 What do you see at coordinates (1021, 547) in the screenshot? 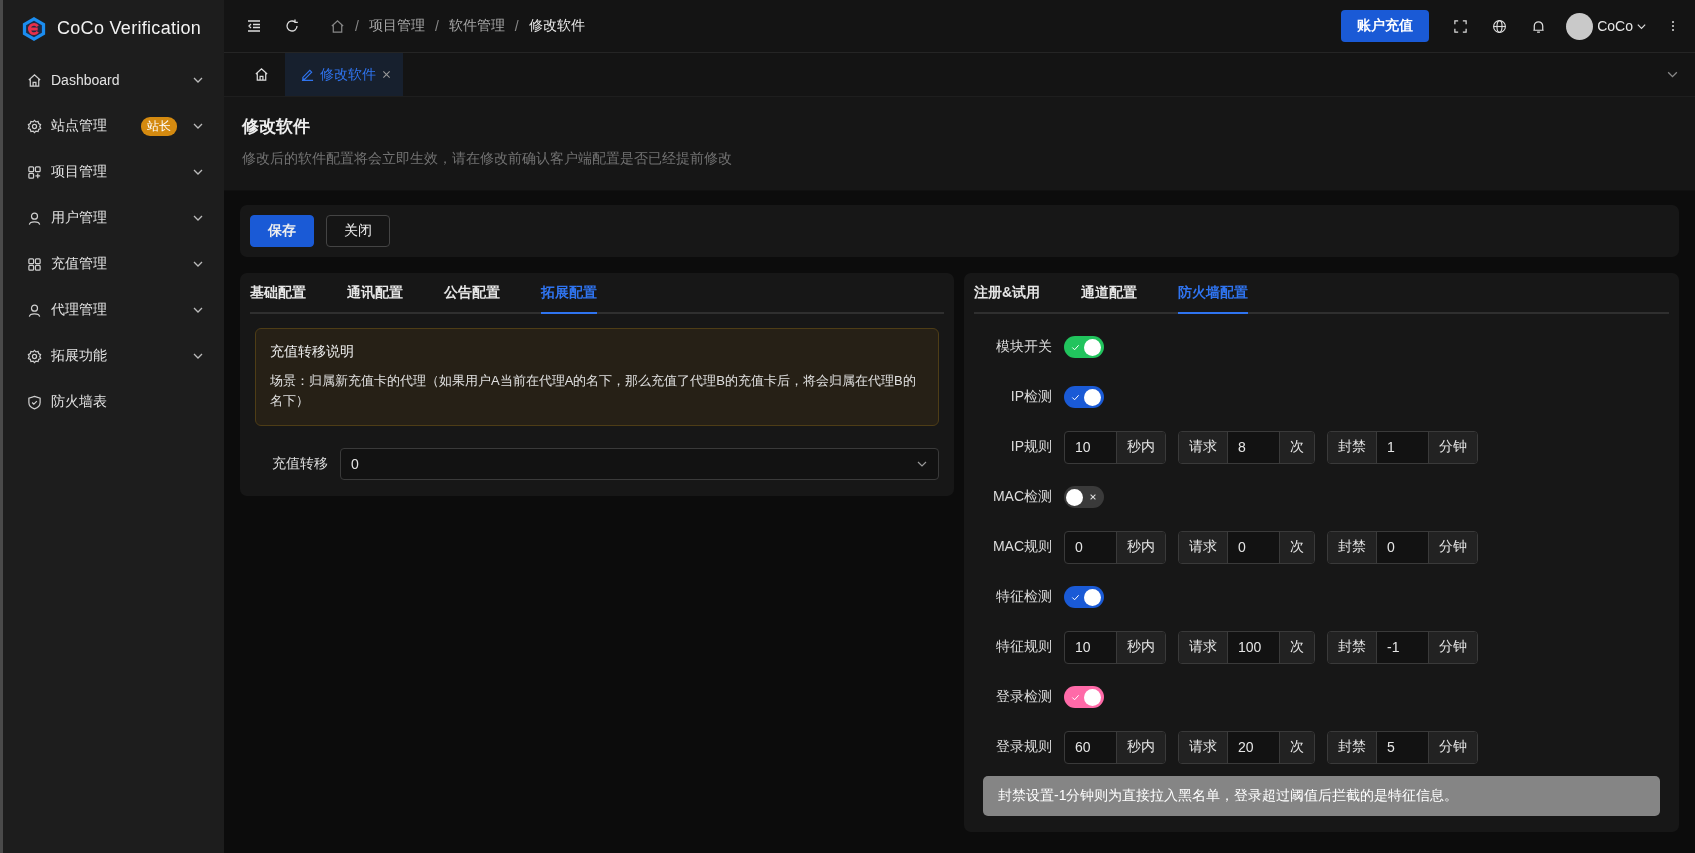
I see `field-label: MAC规则` at bounding box center [1021, 547].